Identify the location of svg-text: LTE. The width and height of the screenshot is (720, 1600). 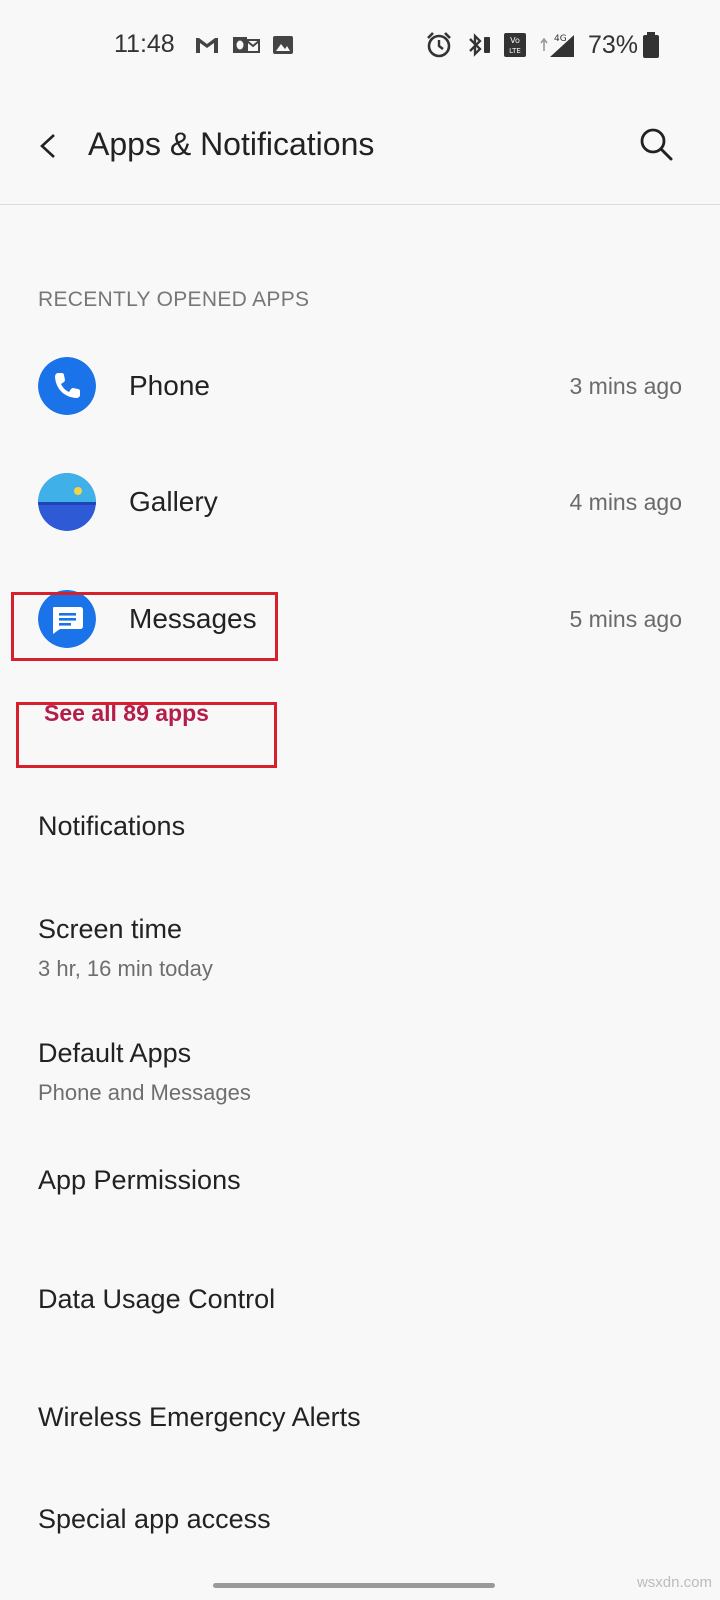
(515, 51).